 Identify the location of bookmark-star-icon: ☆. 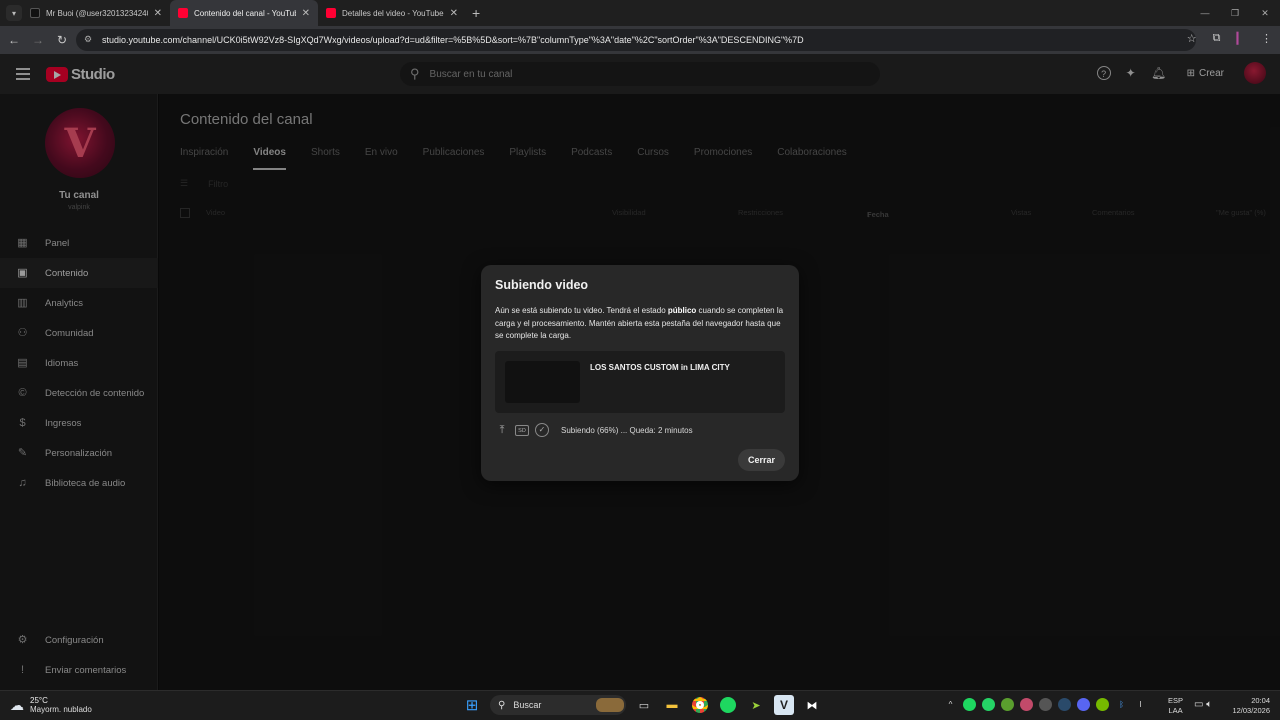
(1192, 38).